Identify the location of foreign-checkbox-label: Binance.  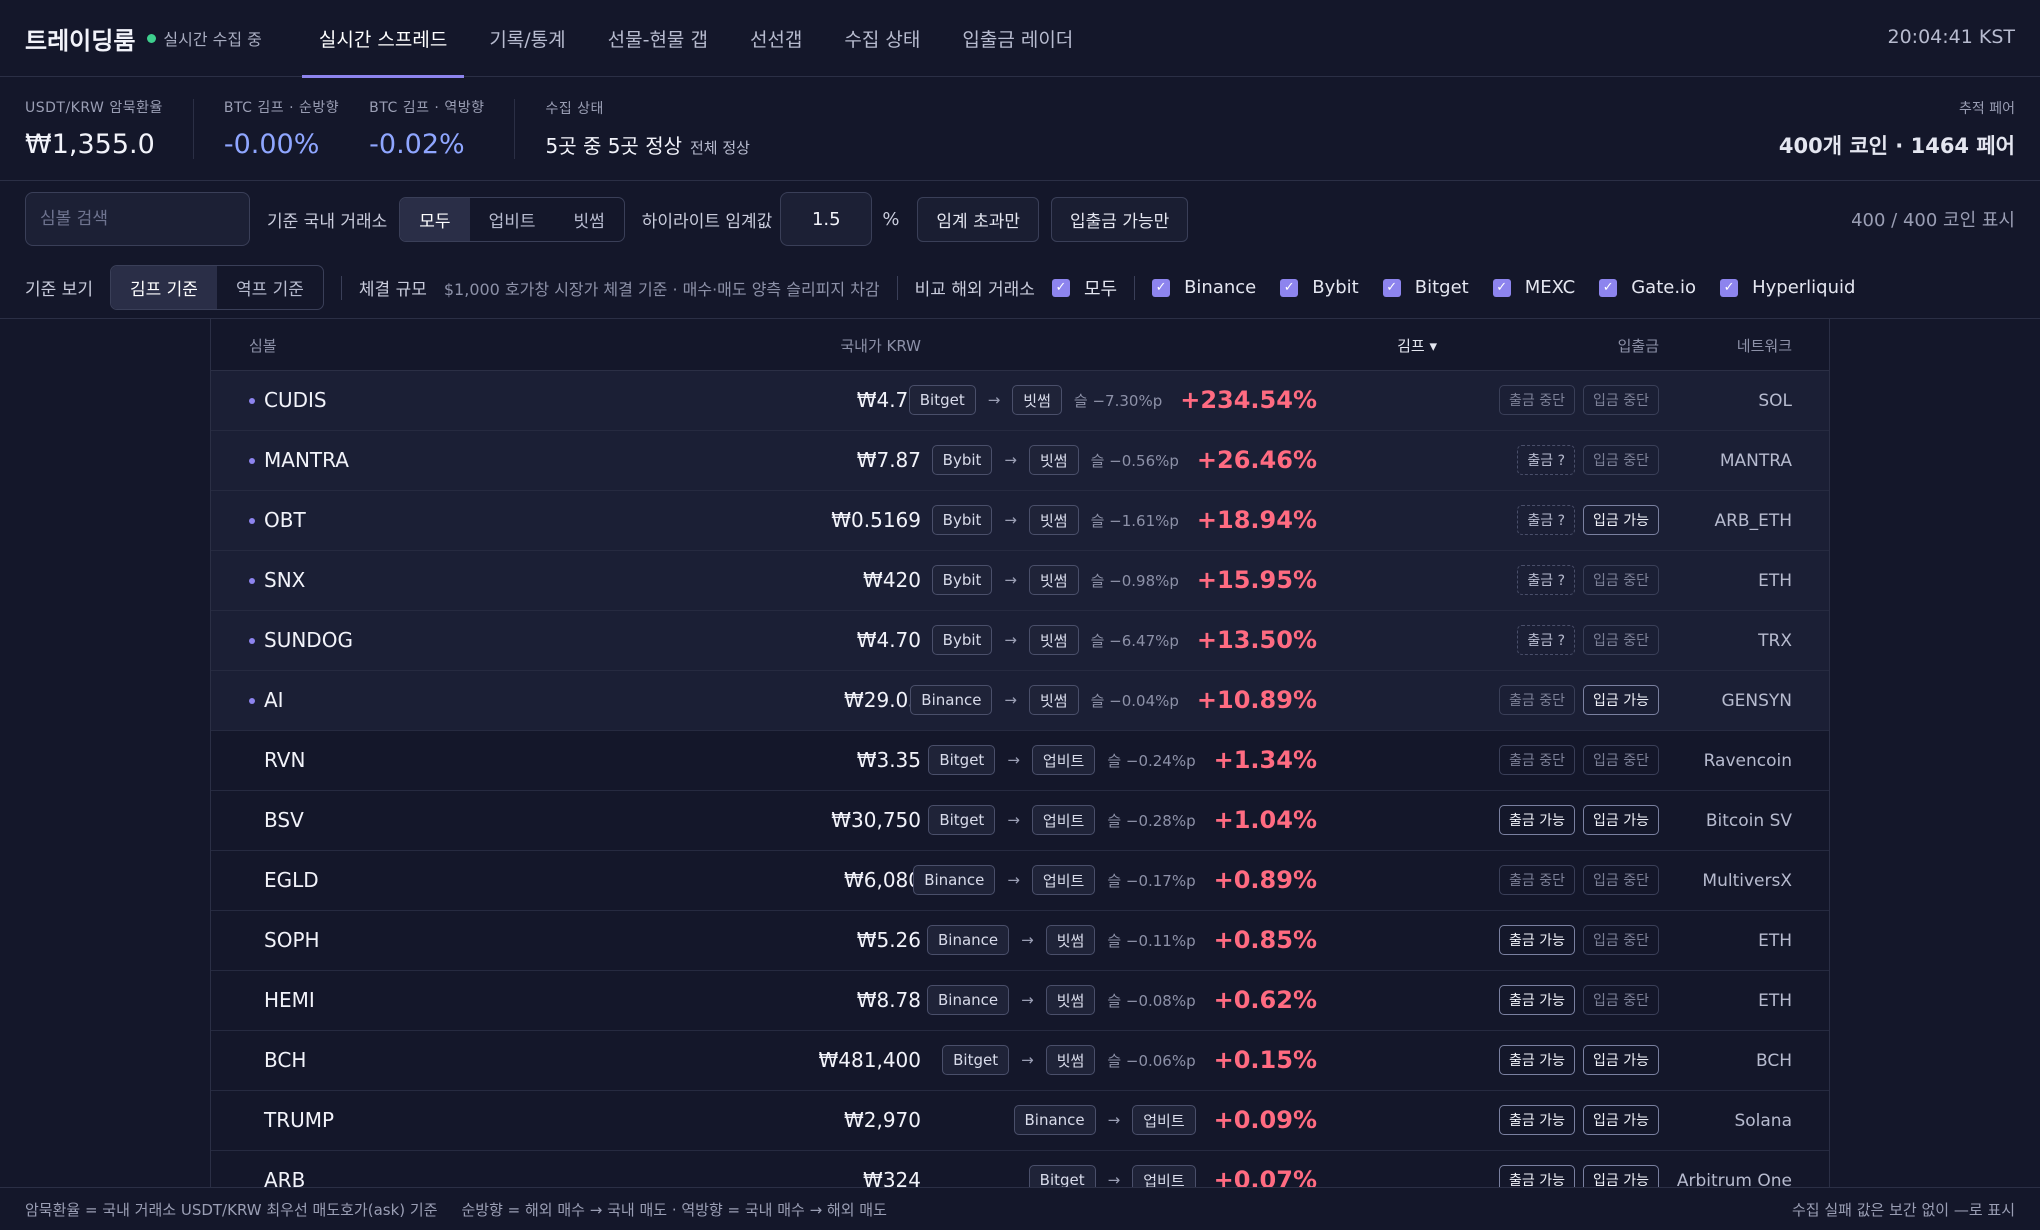
(1220, 287).